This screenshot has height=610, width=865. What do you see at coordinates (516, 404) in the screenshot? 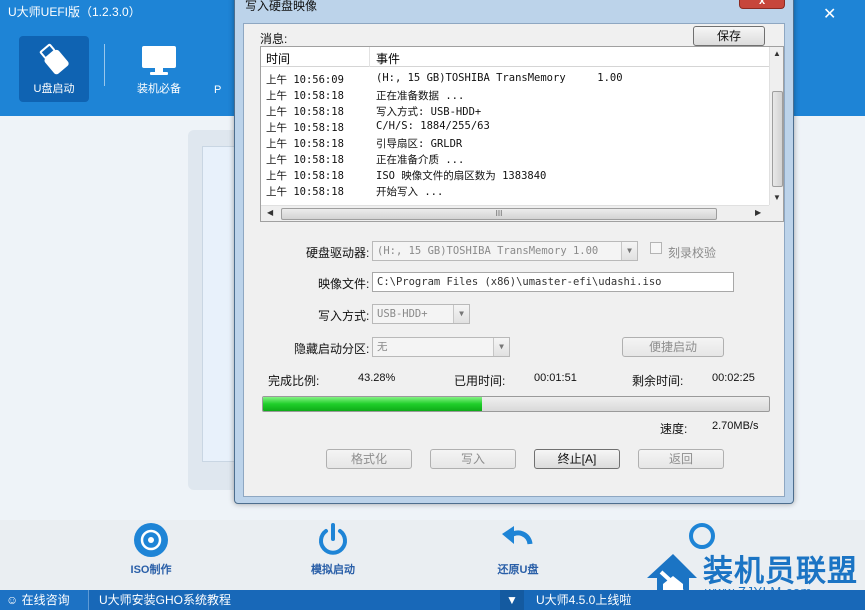
I see `progress-bar` at bounding box center [516, 404].